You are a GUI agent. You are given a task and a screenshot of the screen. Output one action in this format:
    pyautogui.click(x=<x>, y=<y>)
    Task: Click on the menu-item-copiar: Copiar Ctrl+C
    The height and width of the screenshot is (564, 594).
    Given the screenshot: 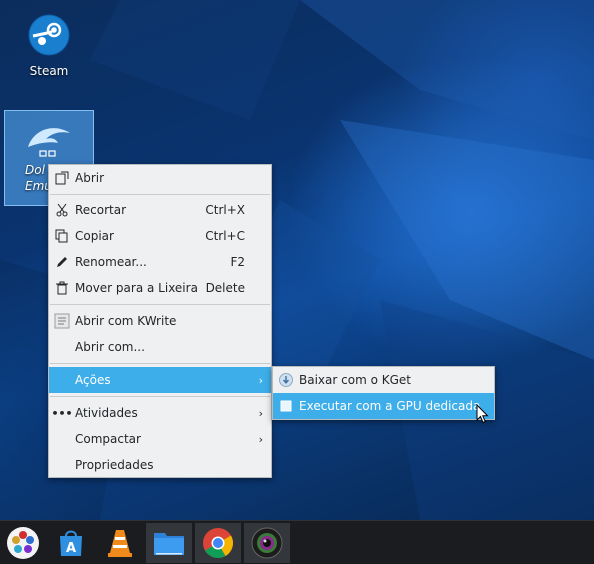 What is the action you would take?
    pyautogui.click(x=160, y=236)
    